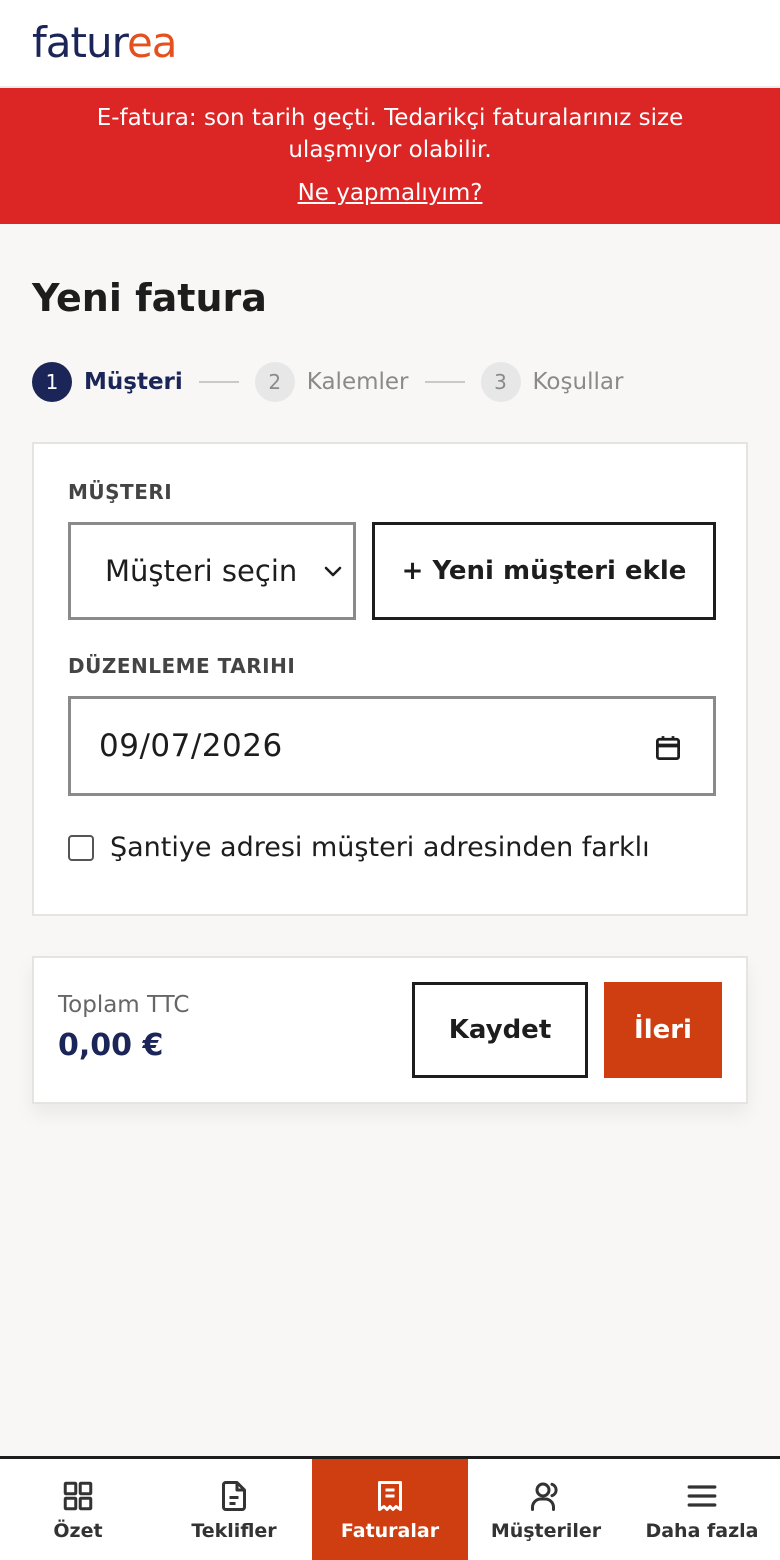  I want to click on nav-item-quotes: Teklifler, so click(234, 1509).